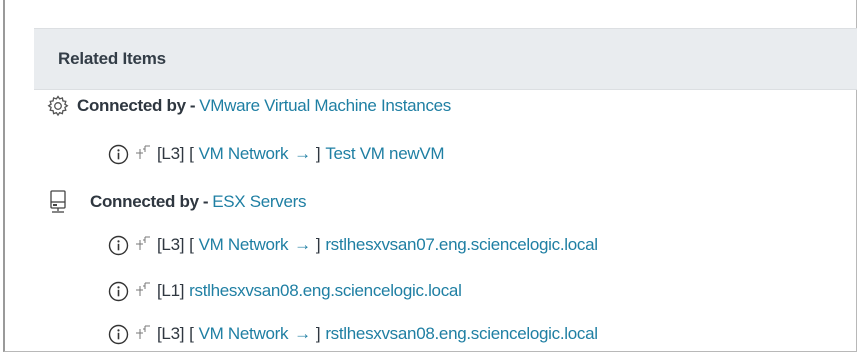  I want to click on group-row-esx: Connected by - ESX Servers, so click(176, 202).